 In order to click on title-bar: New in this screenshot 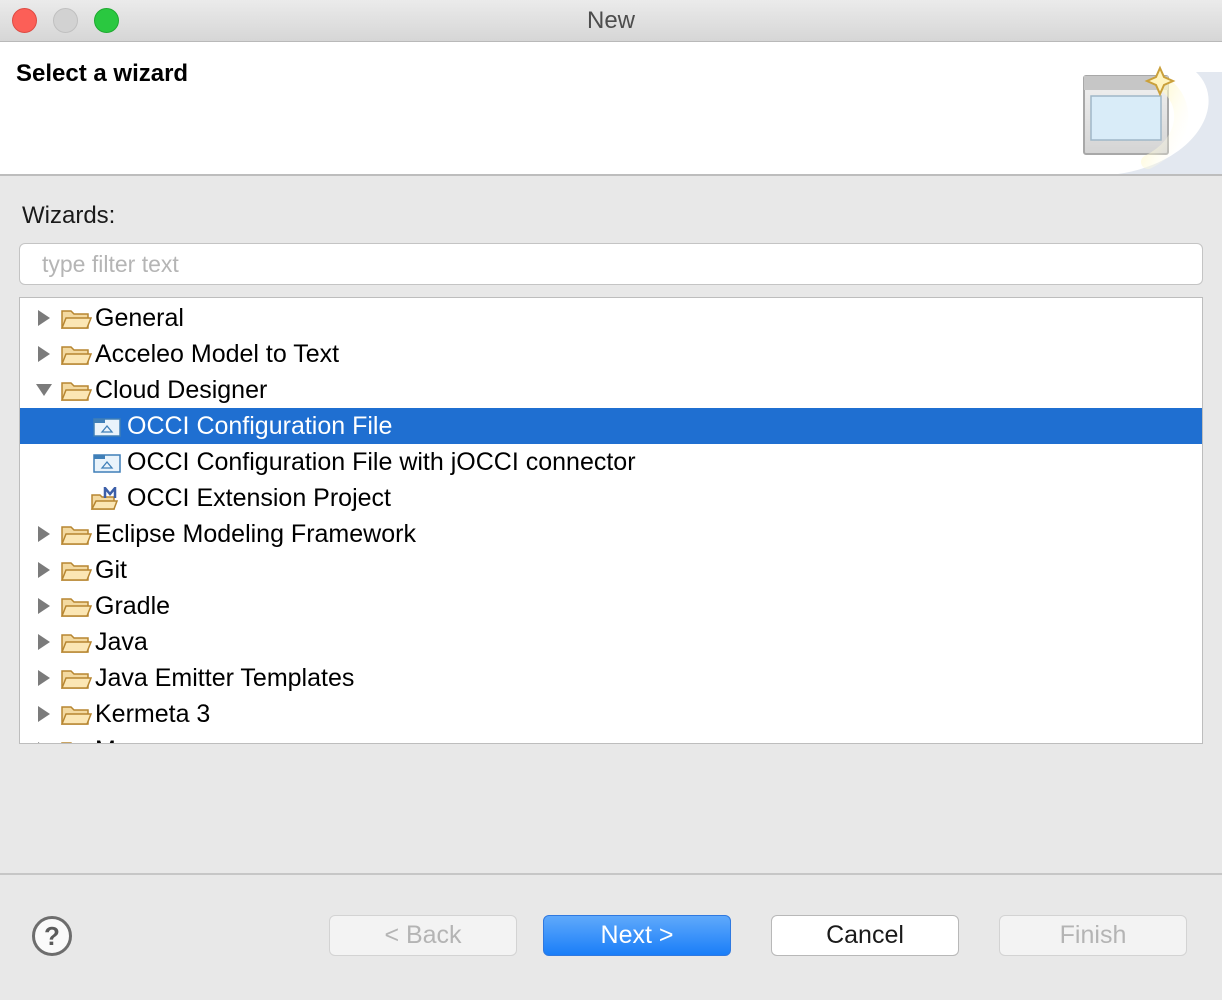, I will do `click(611, 21)`.